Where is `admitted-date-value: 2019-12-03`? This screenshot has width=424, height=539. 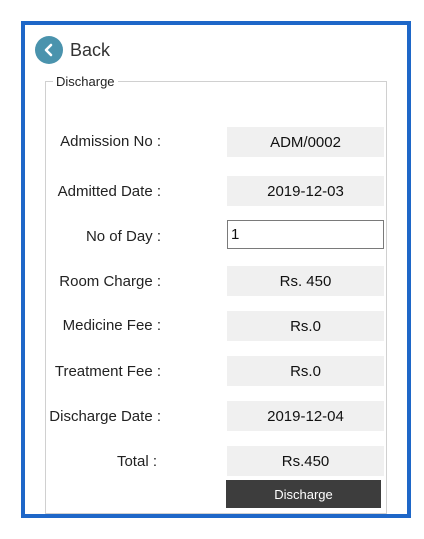 admitted-date-value: 2019-12-03 is located at coordinates (305, 191).